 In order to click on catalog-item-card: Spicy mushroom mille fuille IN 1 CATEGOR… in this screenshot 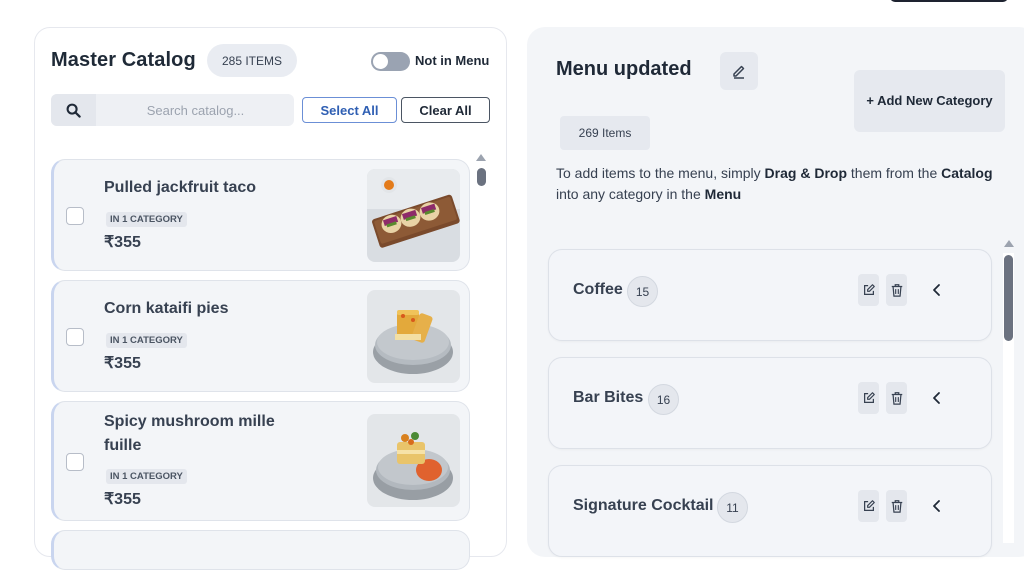, I will do `click(260, 461)`.